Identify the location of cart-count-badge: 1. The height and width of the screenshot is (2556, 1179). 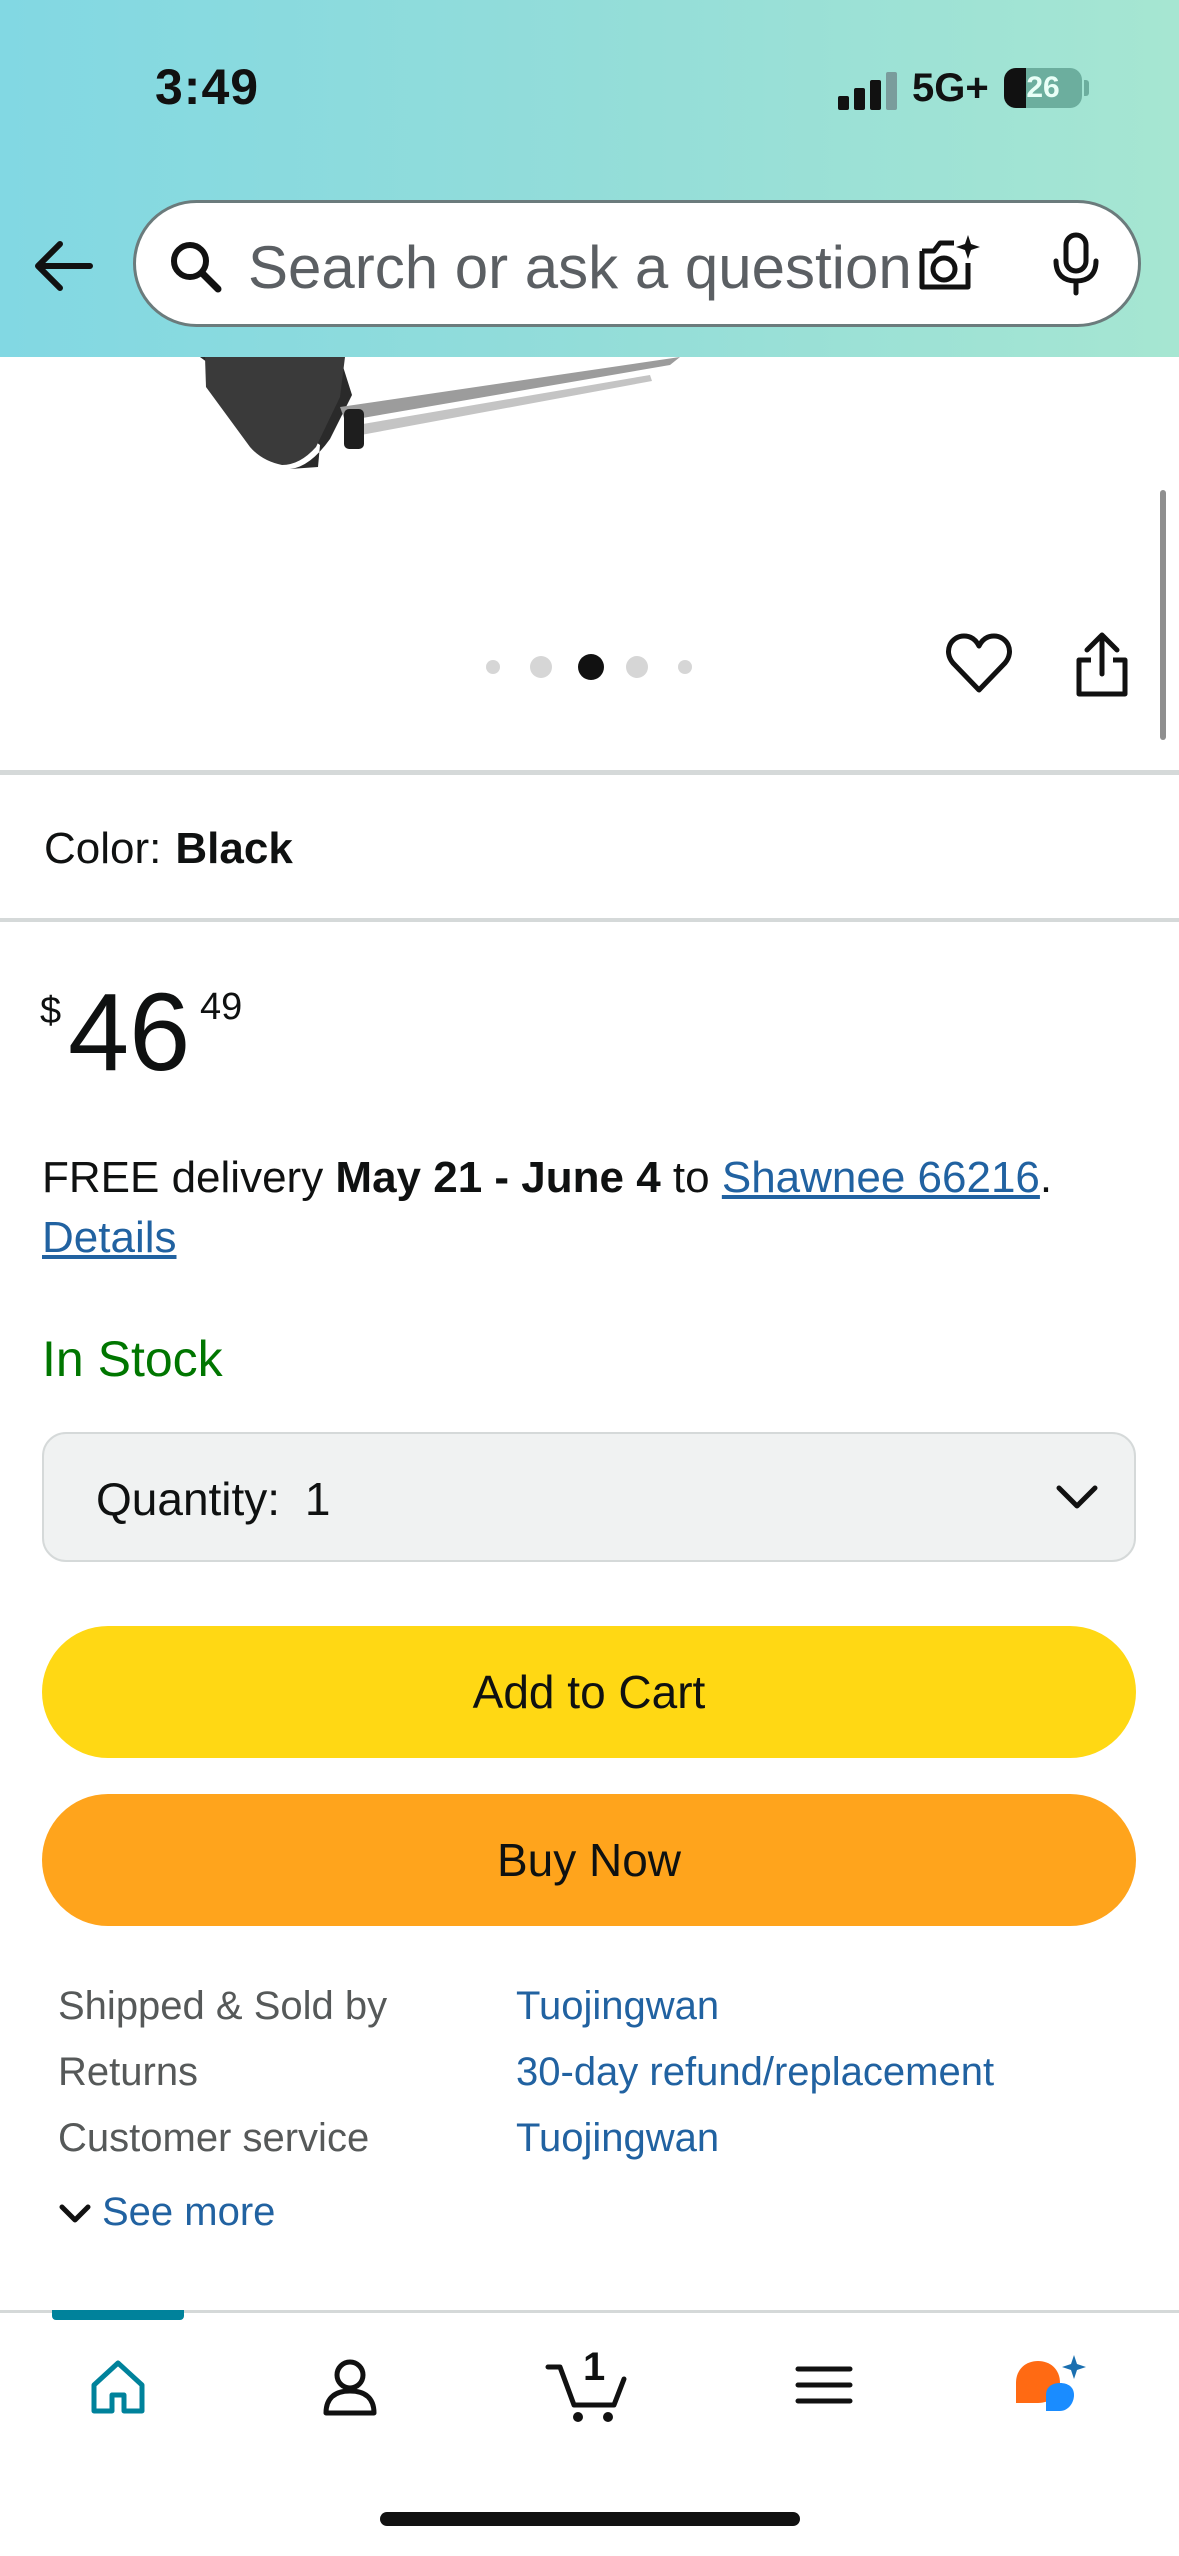
(594, 2367).